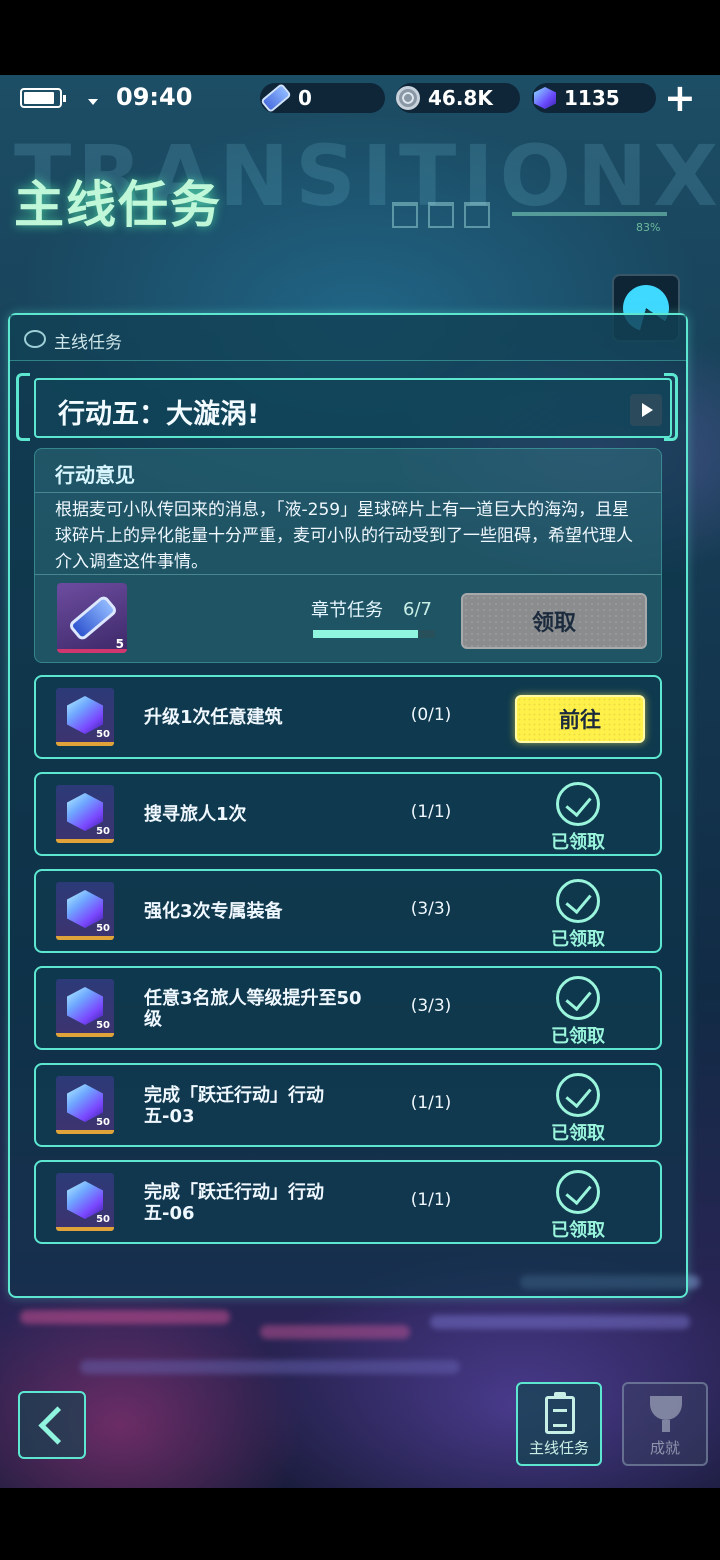 This screenshot has width=720, height=1560. I want to click on tab-main-task: 主线任务, so click(559, 1424).